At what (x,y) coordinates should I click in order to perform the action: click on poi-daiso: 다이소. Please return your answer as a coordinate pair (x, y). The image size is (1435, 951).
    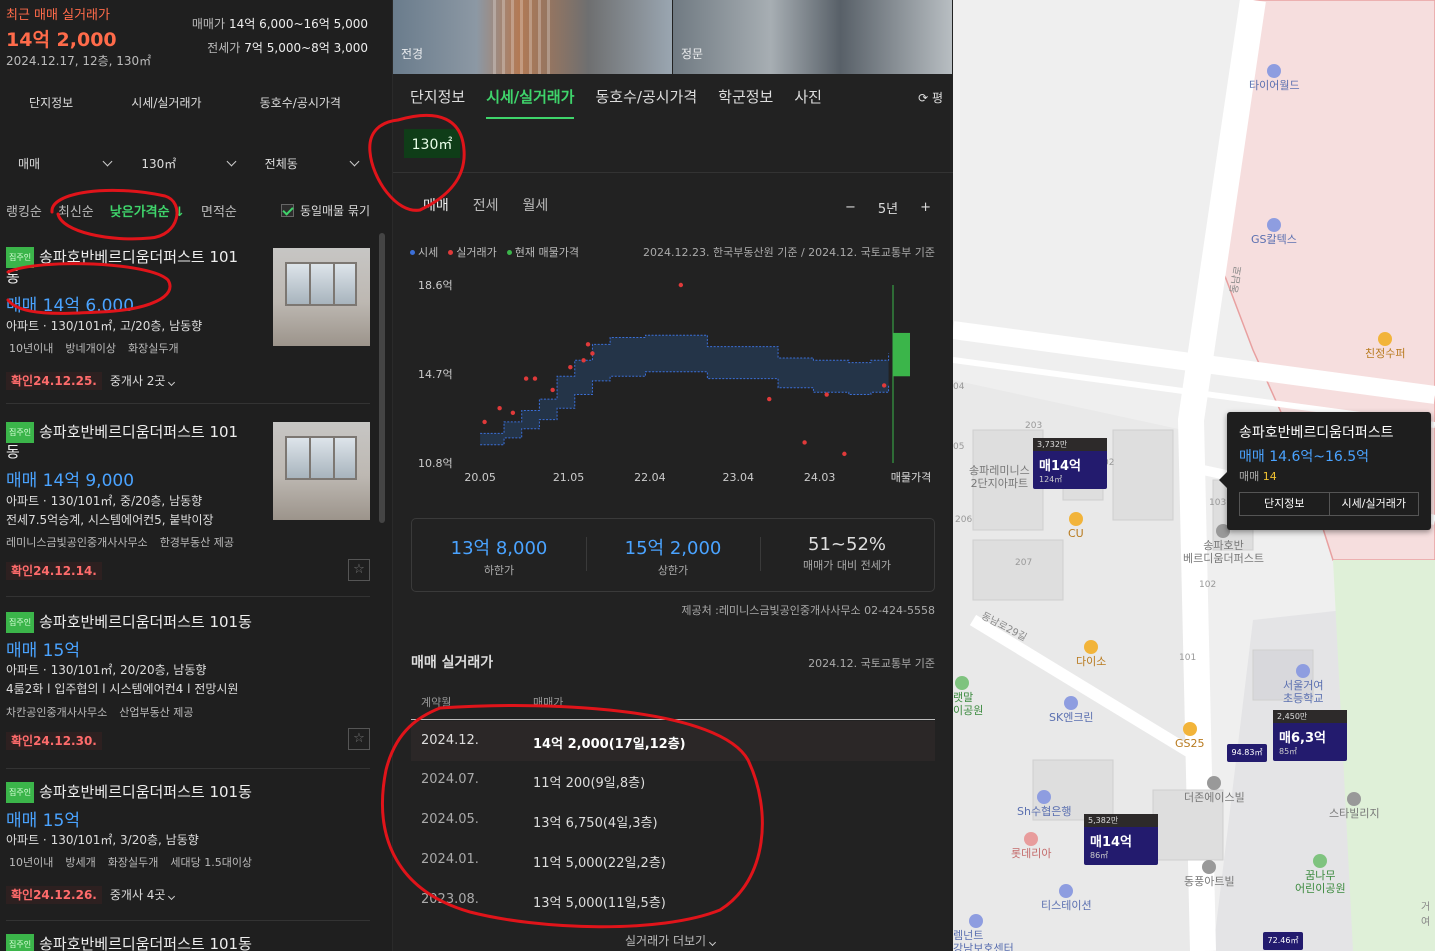
    Looking at the image, I should click on (1091, 654).